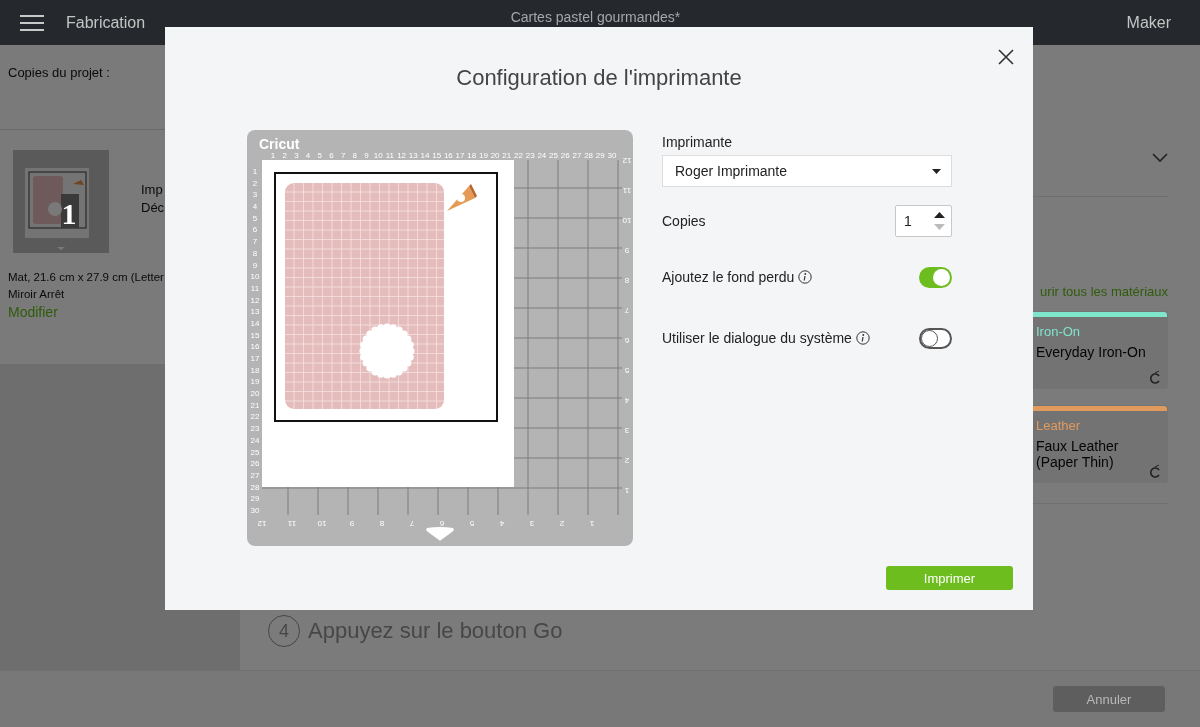 Image resolution: width=1200 pixels, height=727 pixels. What do you see at coordinates (1160, 158) in the screenshot?
I see `chevron-down-icon` at bounding box center [1160, 158].